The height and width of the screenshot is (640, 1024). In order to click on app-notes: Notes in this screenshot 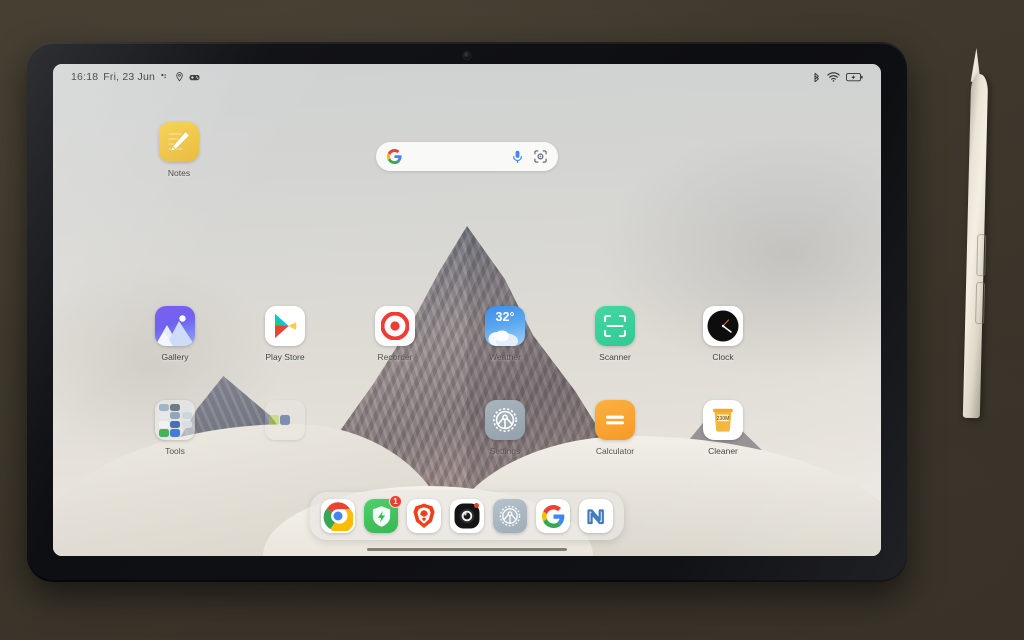, I will do `click(179, 150)`.